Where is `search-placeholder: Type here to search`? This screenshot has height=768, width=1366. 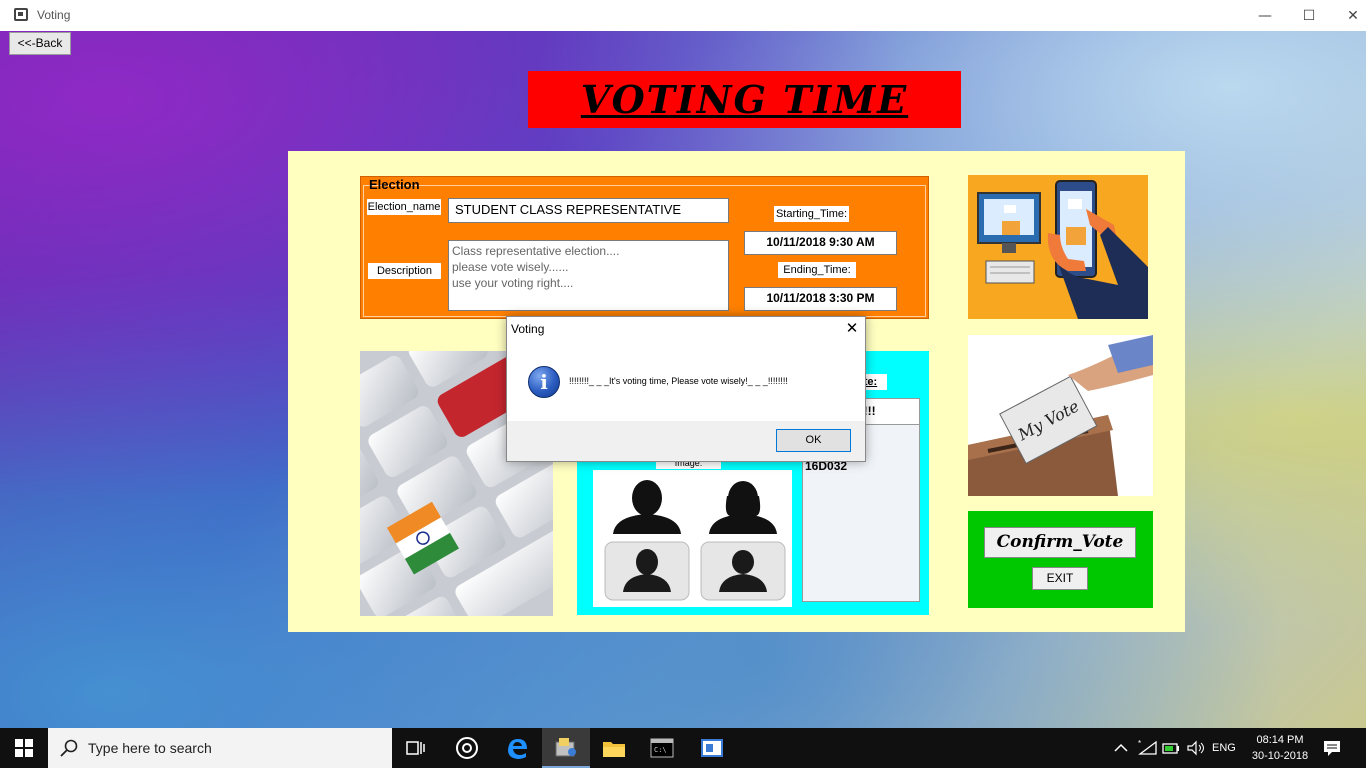
search-placeholder: Type here to search is located at coordinates (150, 748).